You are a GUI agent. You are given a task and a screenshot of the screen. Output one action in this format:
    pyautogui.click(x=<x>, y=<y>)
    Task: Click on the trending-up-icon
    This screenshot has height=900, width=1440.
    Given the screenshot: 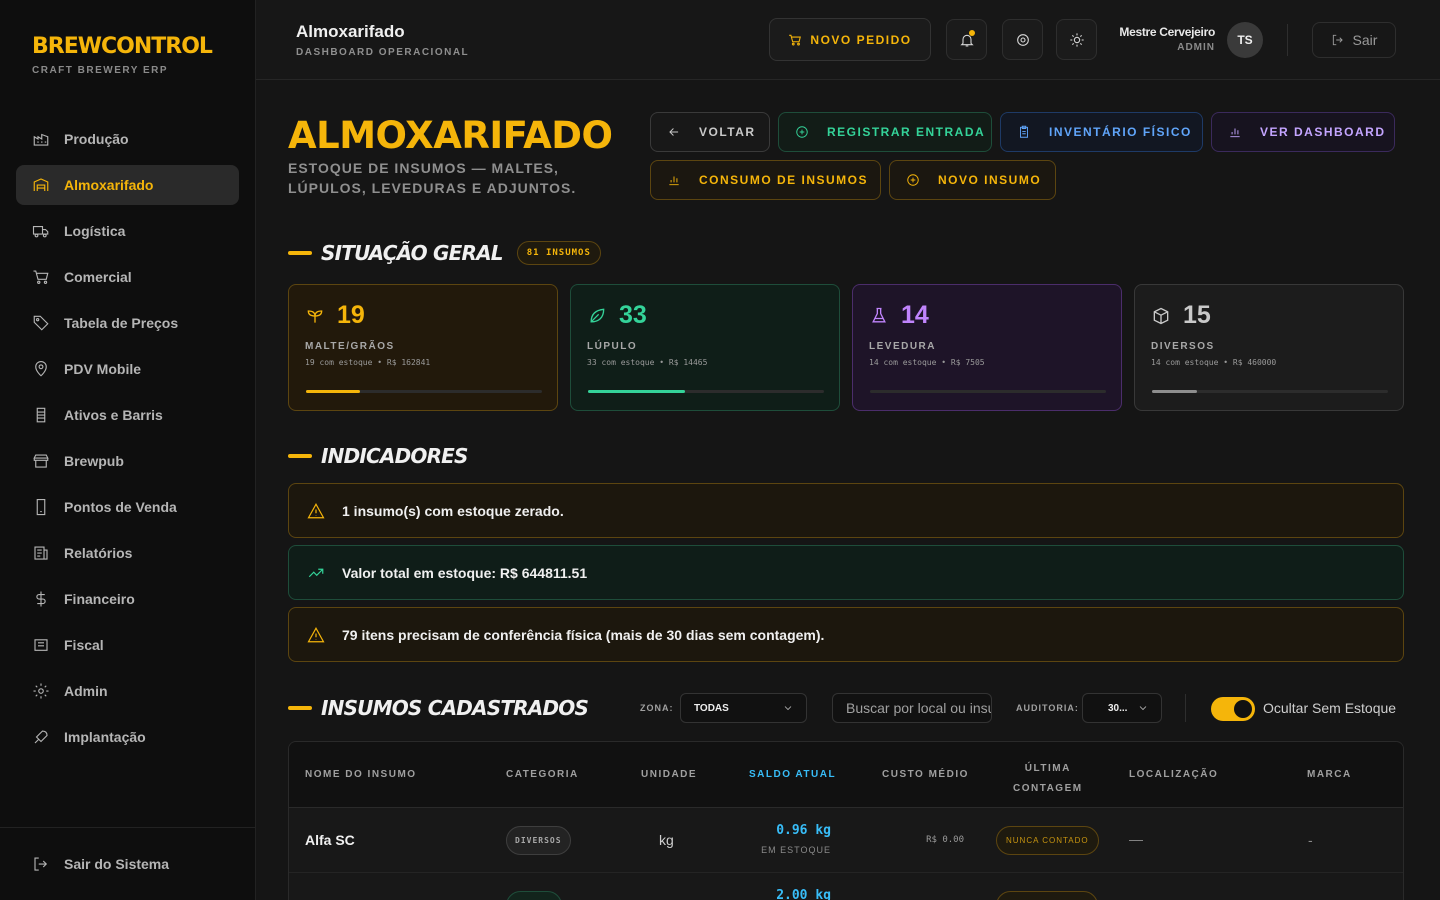 What is the action you would take?
    pyautogui.click(x=316, y=572)
    